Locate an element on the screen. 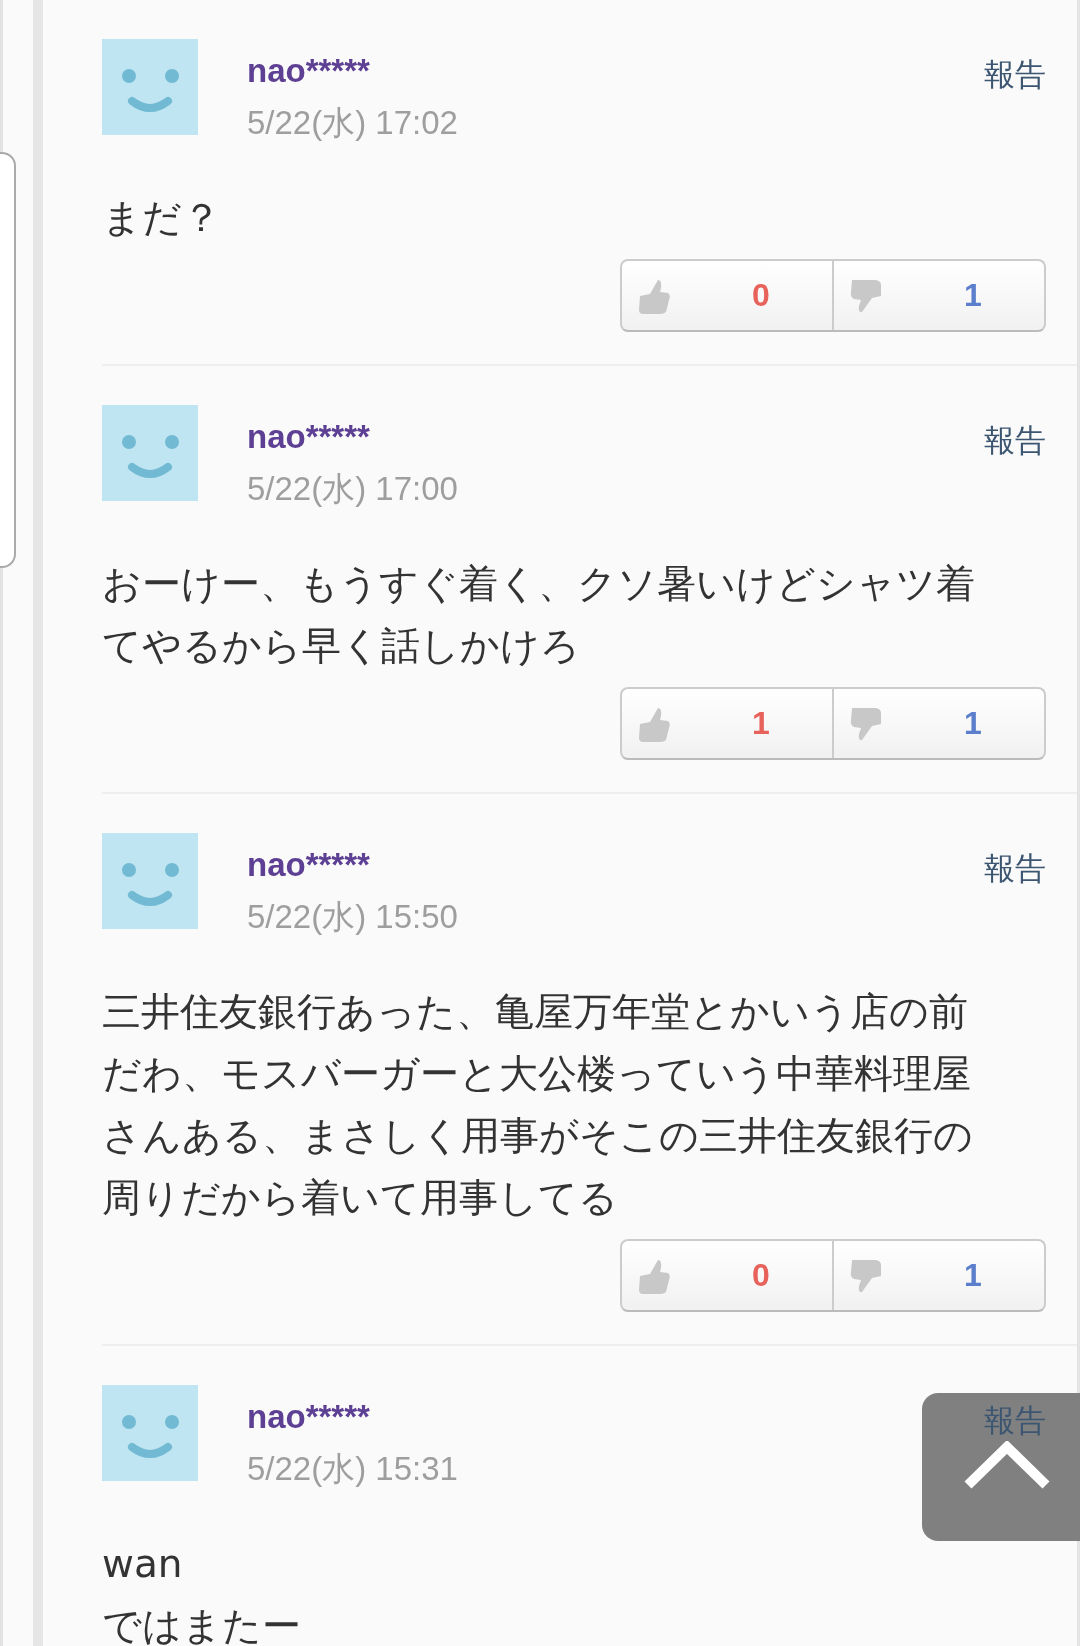  post-date: 5/22(水) 17:02 is located at coordinates (353, 123).